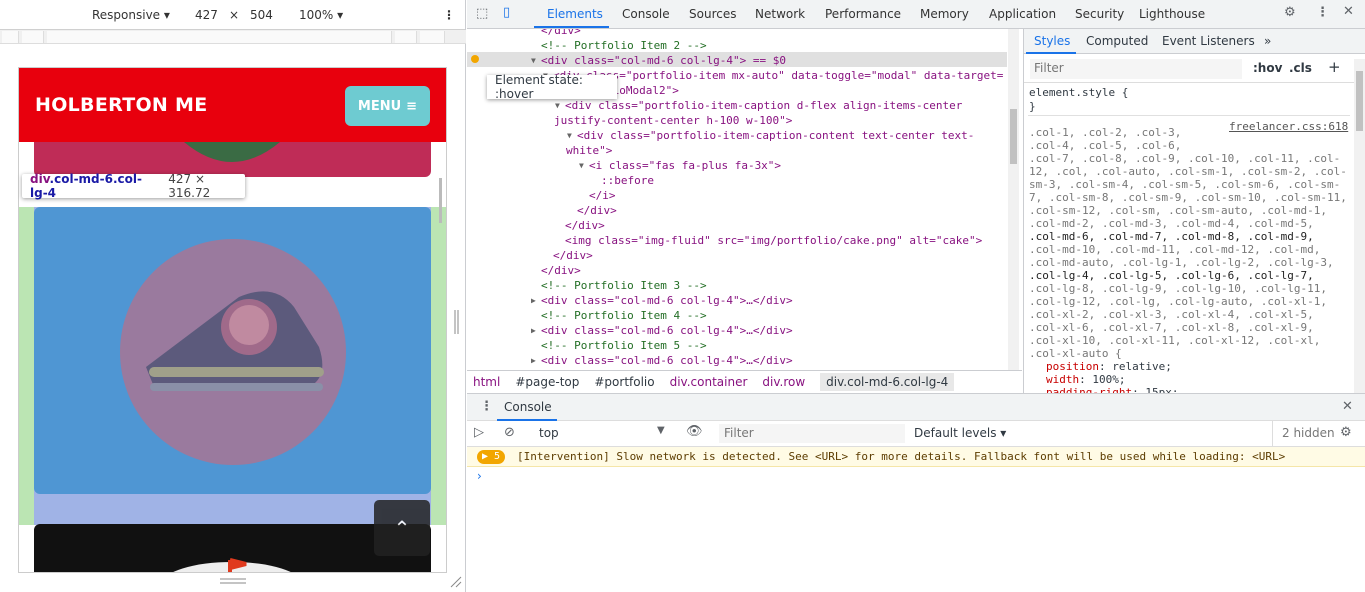  Describe the element at coordinates (1089, 389) in the screenshot. I see `css-property: padding-right` at that location.